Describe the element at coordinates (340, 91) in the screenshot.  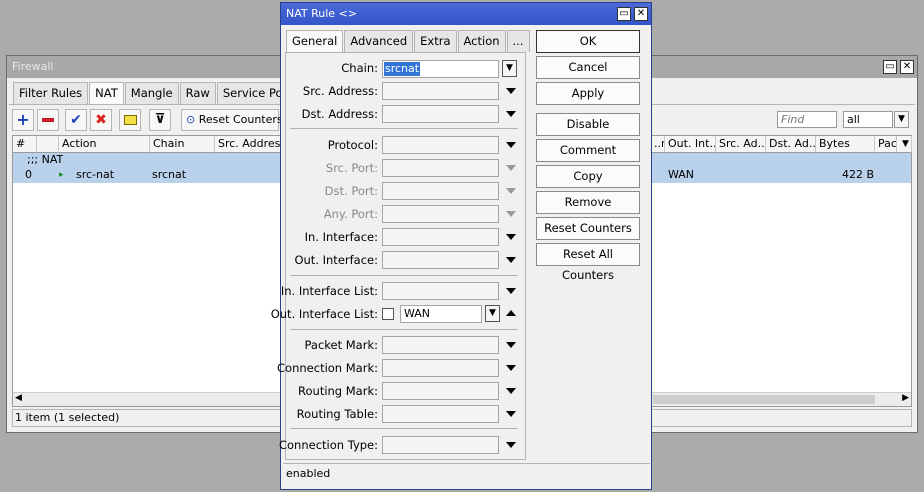
I see `src-address-label: Src. Address:` at that location.